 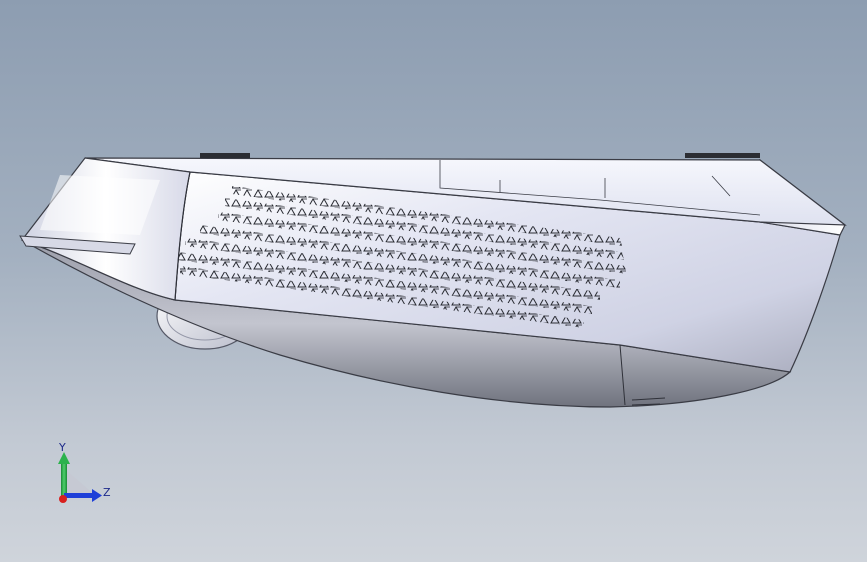 I want to click on x-axis-arrow, so click(x=63, y=499).